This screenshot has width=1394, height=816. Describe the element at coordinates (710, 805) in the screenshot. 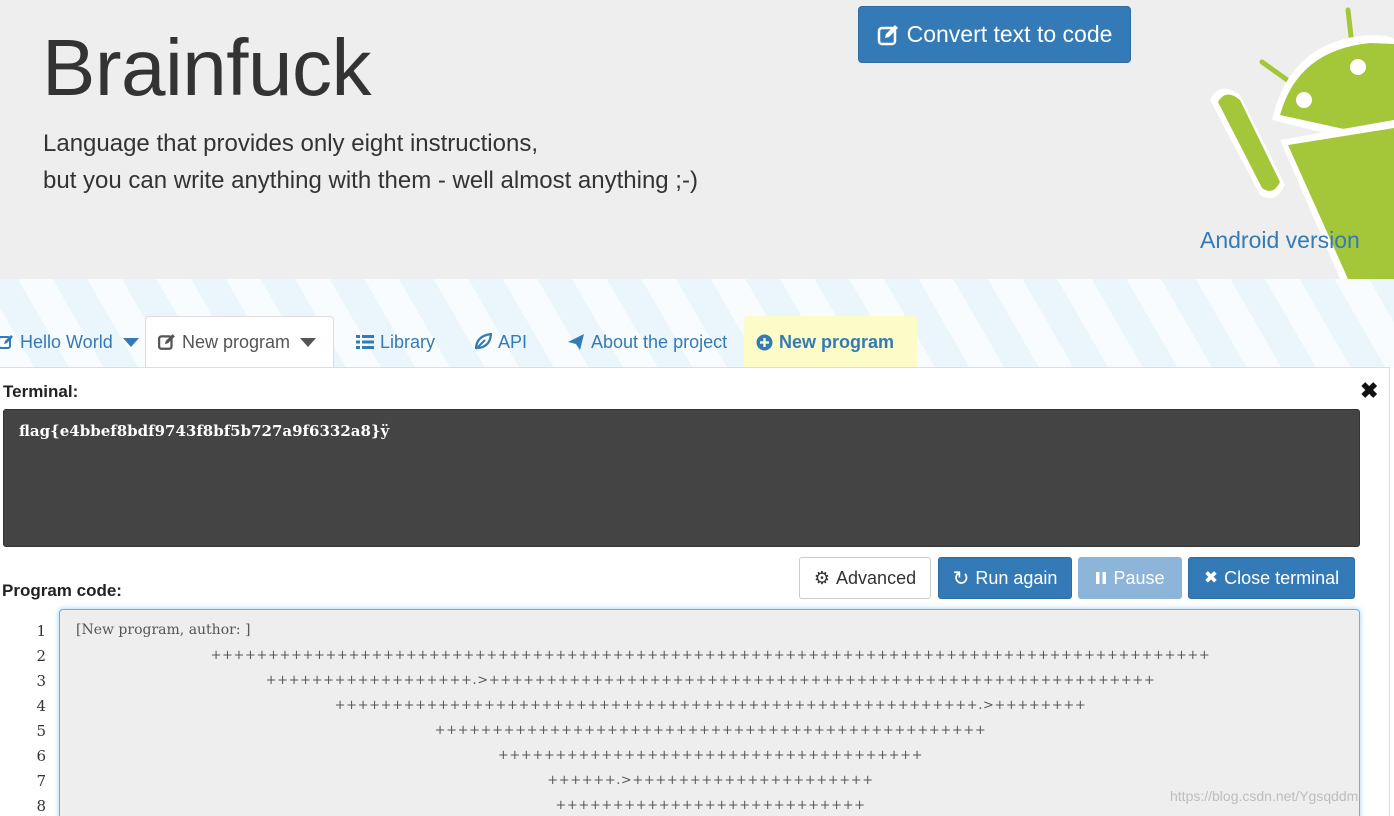

I see `code-line: +++++++++++++++++++++++++++` at that location.